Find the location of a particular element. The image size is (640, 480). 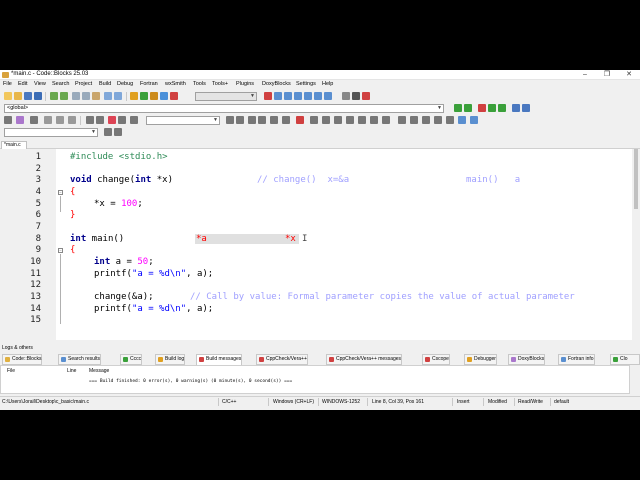

step-instruction-icon is located at coordinates (328, 96).